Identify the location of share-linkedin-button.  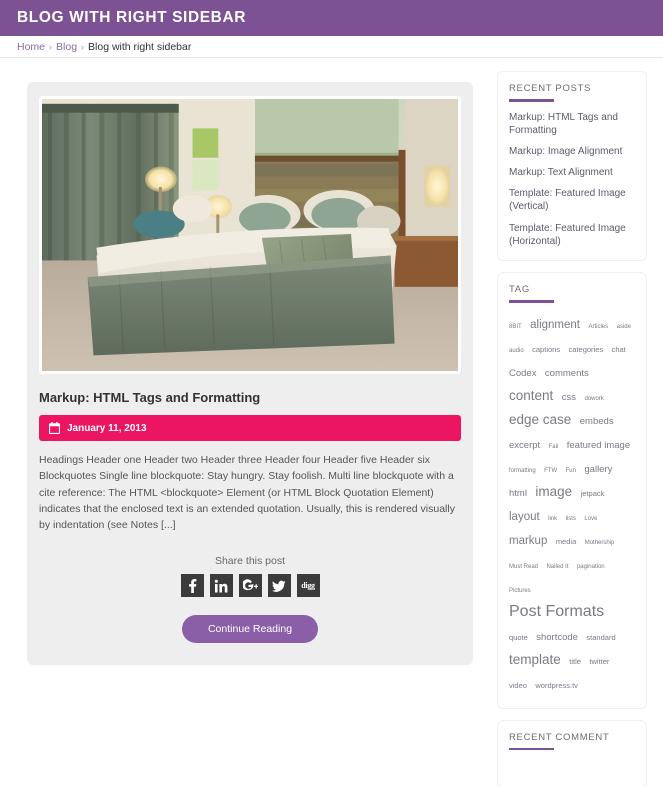
(221, 585).